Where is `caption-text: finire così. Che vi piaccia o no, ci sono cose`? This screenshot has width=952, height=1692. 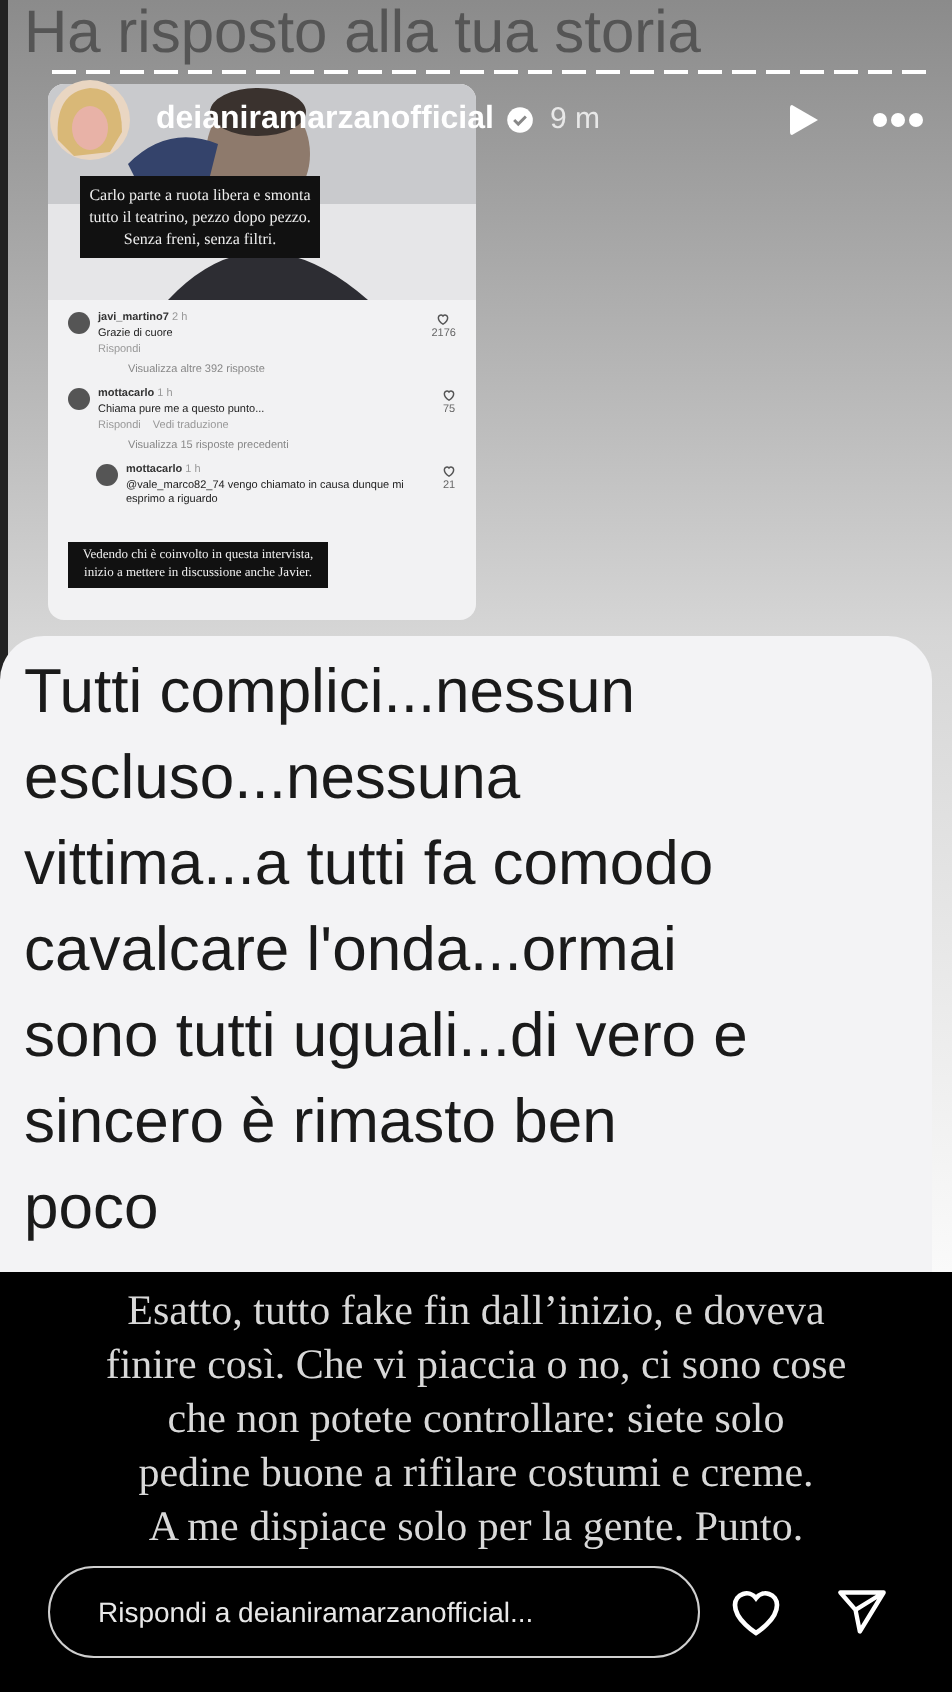 caption-text: finire così. Che vi piaccia o no, ci sono cose is located at coordinates (476, 1365).